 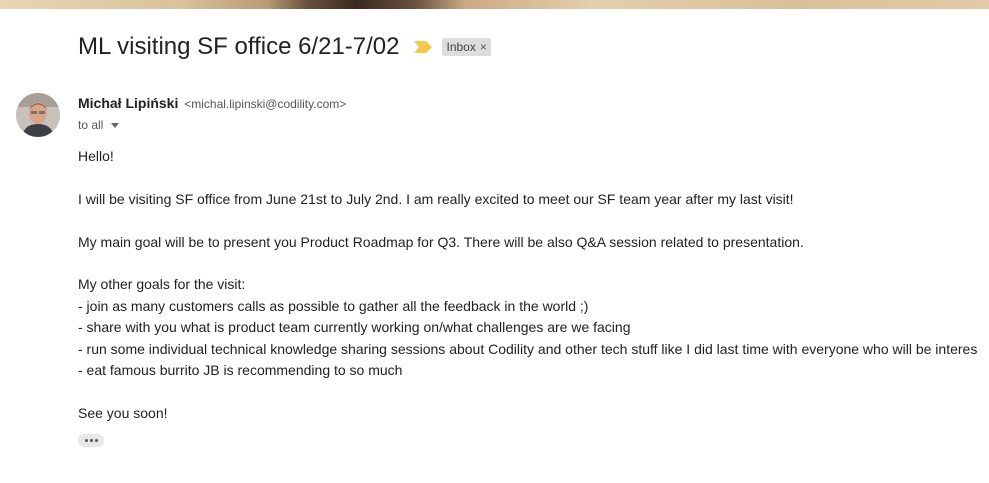 What do you see at coordinates (239, 46) in the screenshot?
I see `email-subject: ML visiting SF office 6/21-7/02` at bounding box center [239, 46].